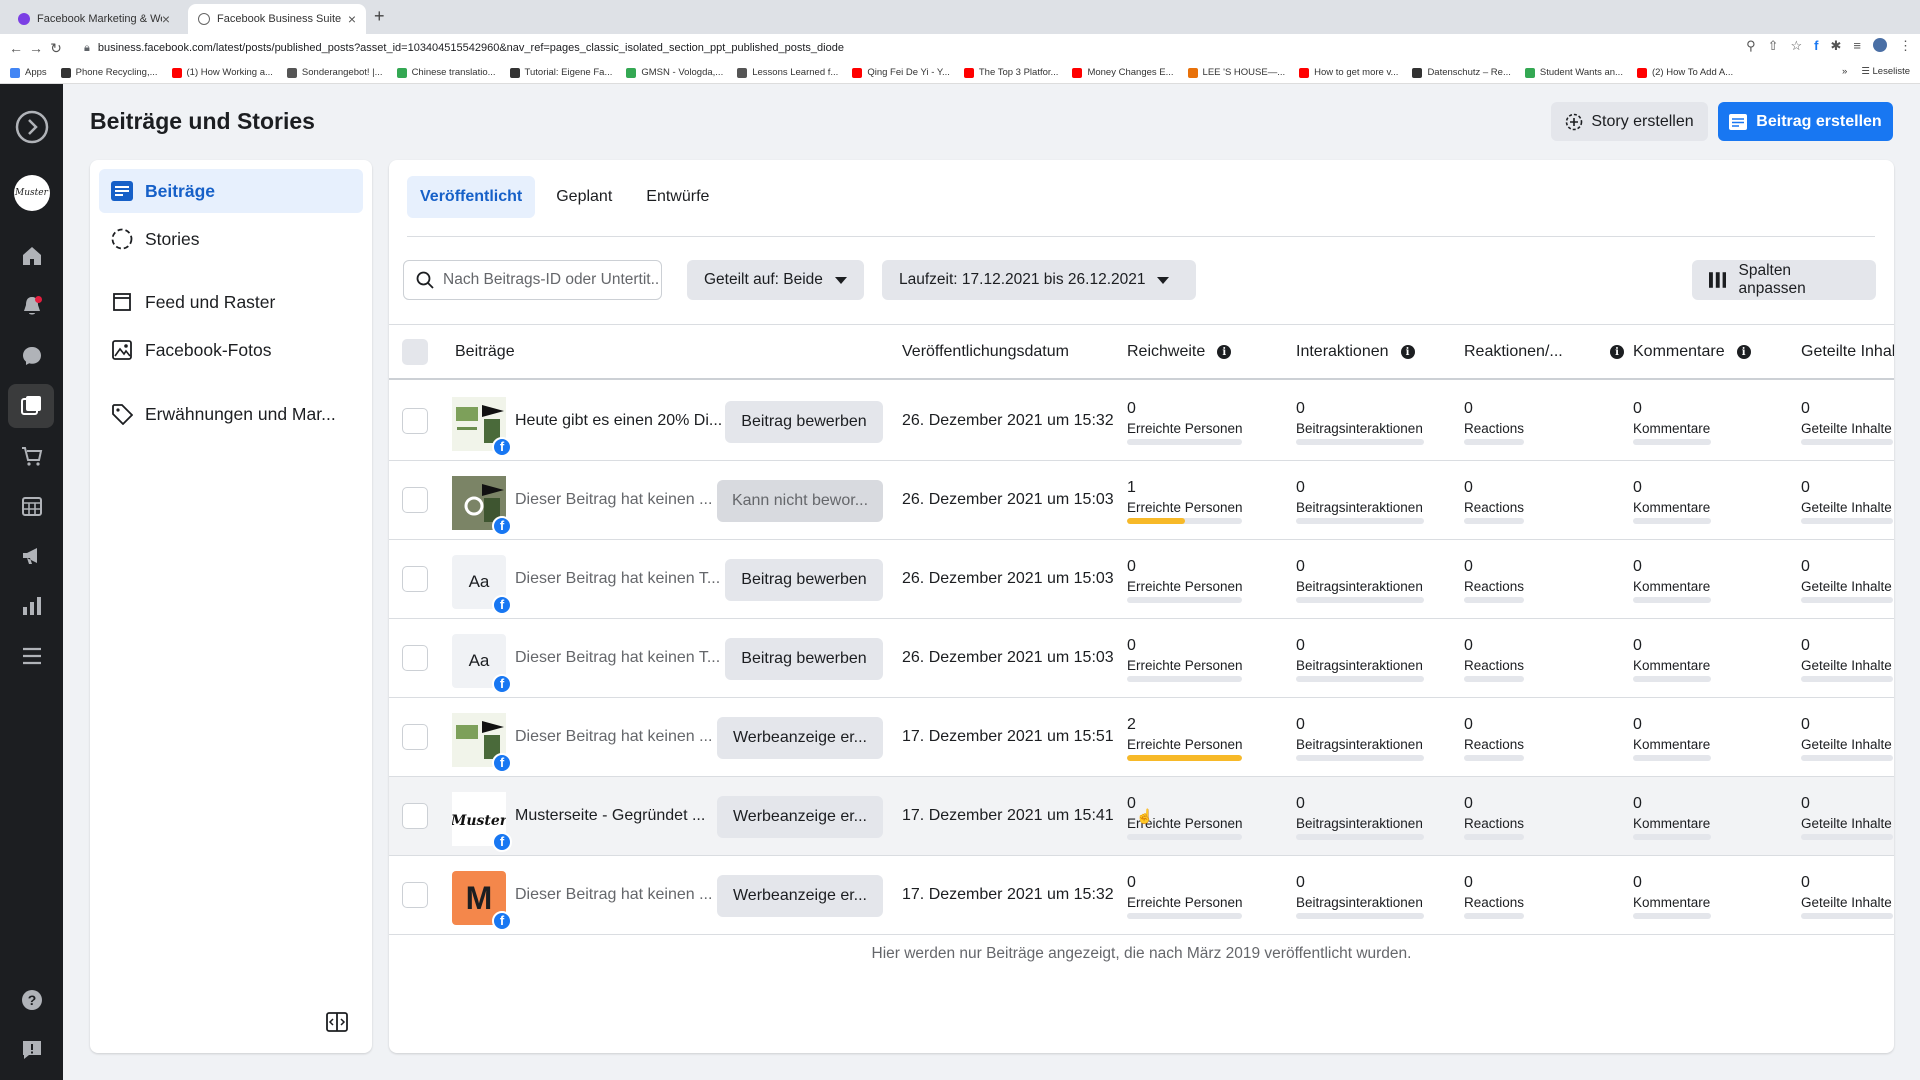 Image resolution: width=1920 pixels, height=1080 pixels. I want to click on feedback-icon, so click(31, 1050).